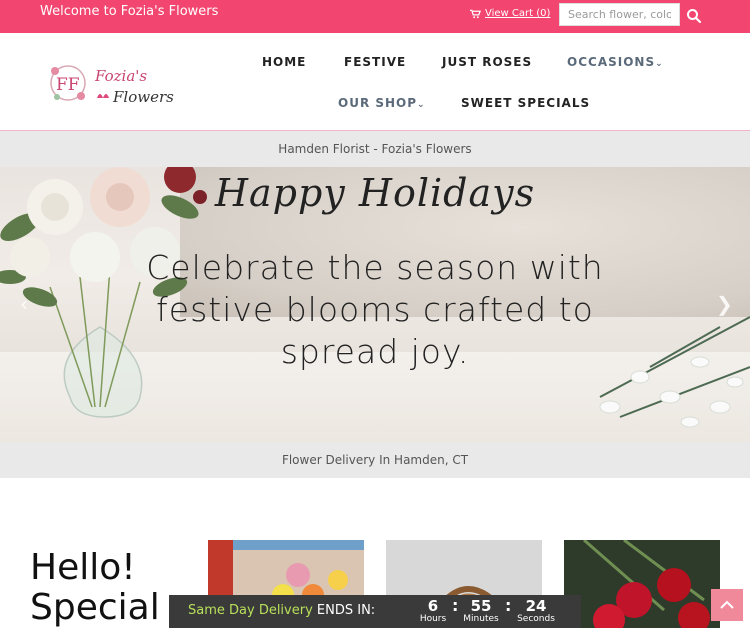 This screenshot has width=750, height=628. What do you see at coordinates (433, 619) in the screenshot?
I see `countdown-hours-label: Hours` at bounding box center [433, 619].